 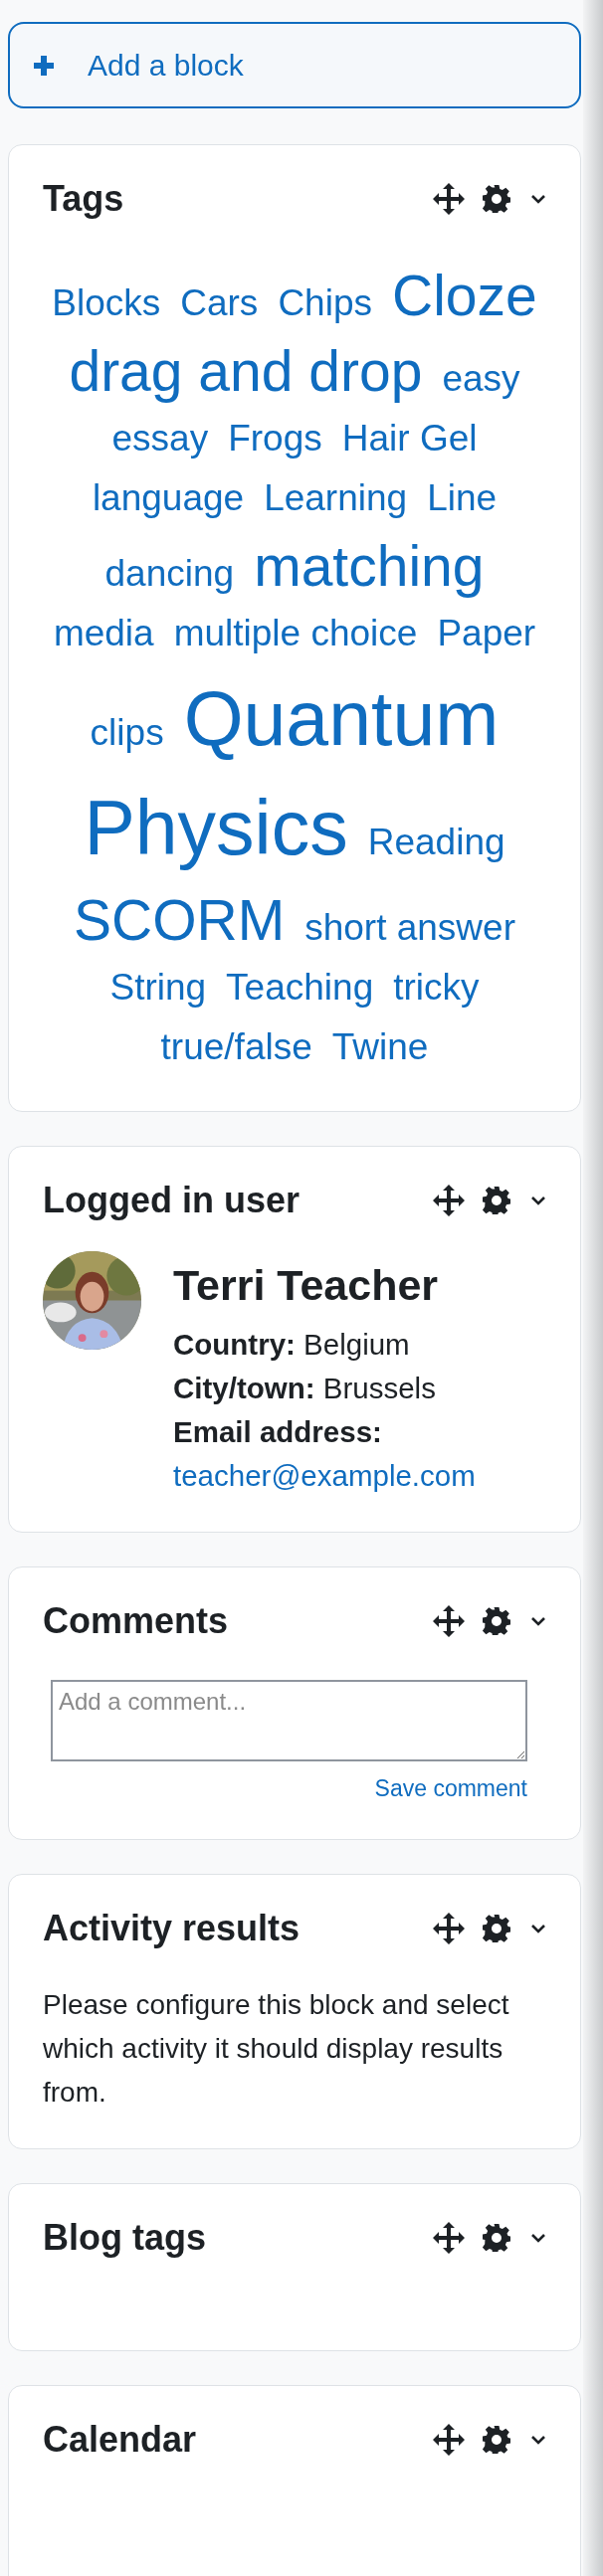 I want to click on tag-link: Chips, so click(x=325, y=303).